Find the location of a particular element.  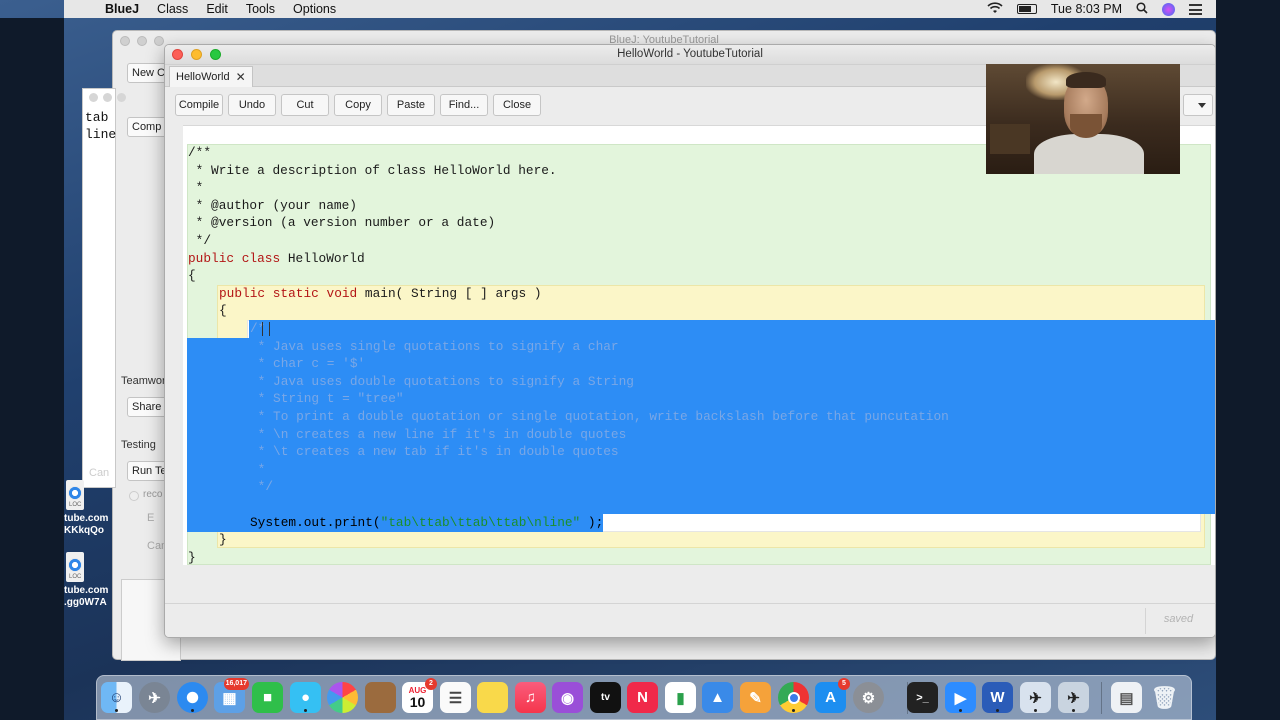

menu-app-bluej: BlueJ is located at coordinates (122, 9).